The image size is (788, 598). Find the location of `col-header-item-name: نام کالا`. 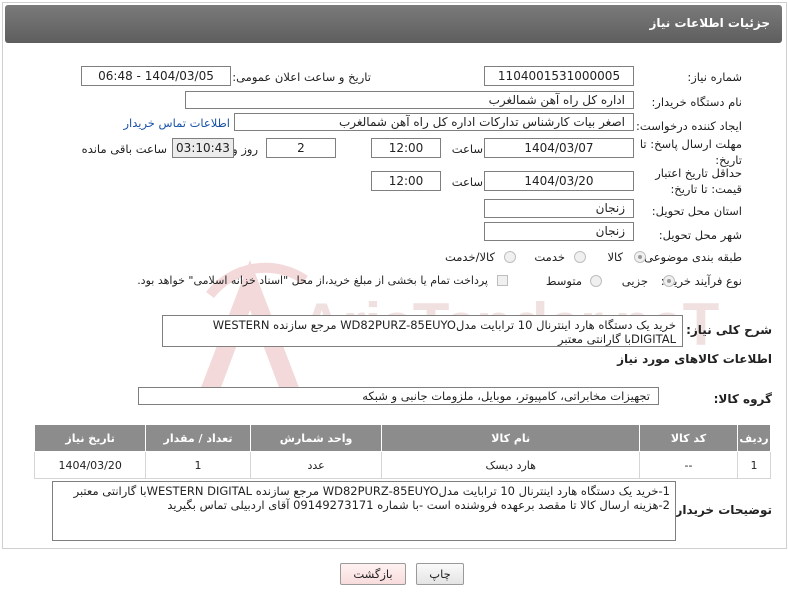

col-header-item-name: نام کالا is located at coordinates (510, 438).